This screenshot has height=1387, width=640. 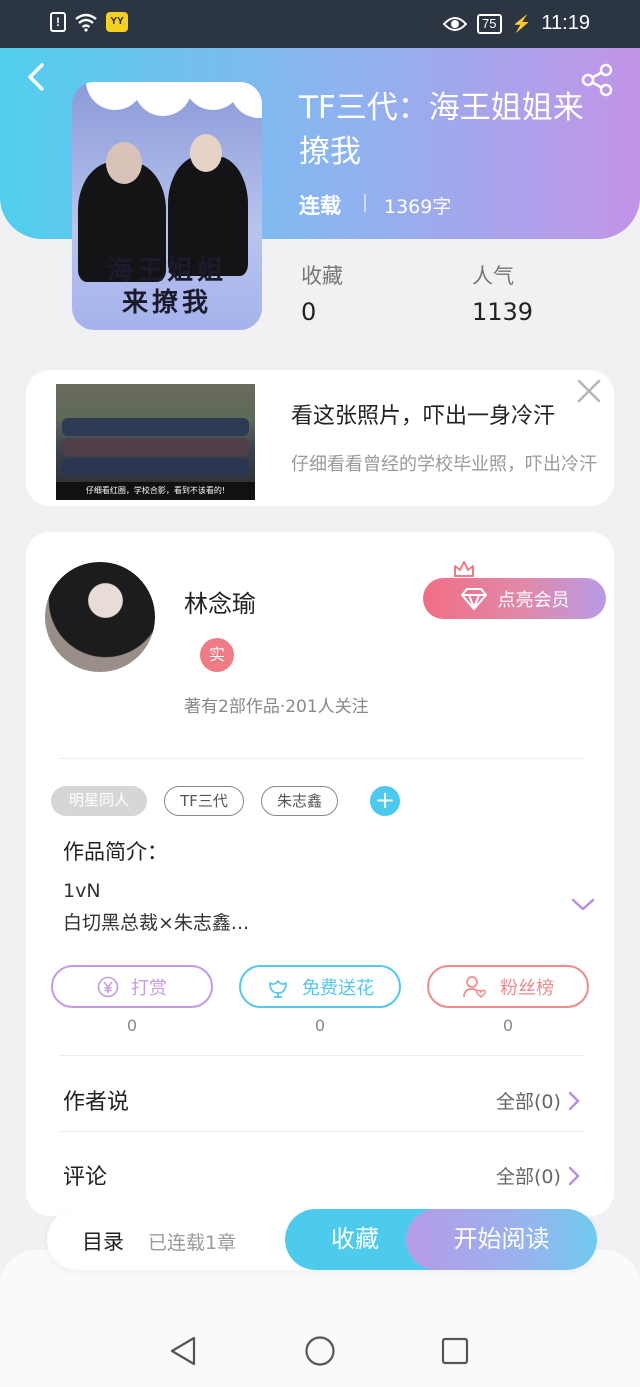 I want to click on eye-icon, so click(x=455, y=23).